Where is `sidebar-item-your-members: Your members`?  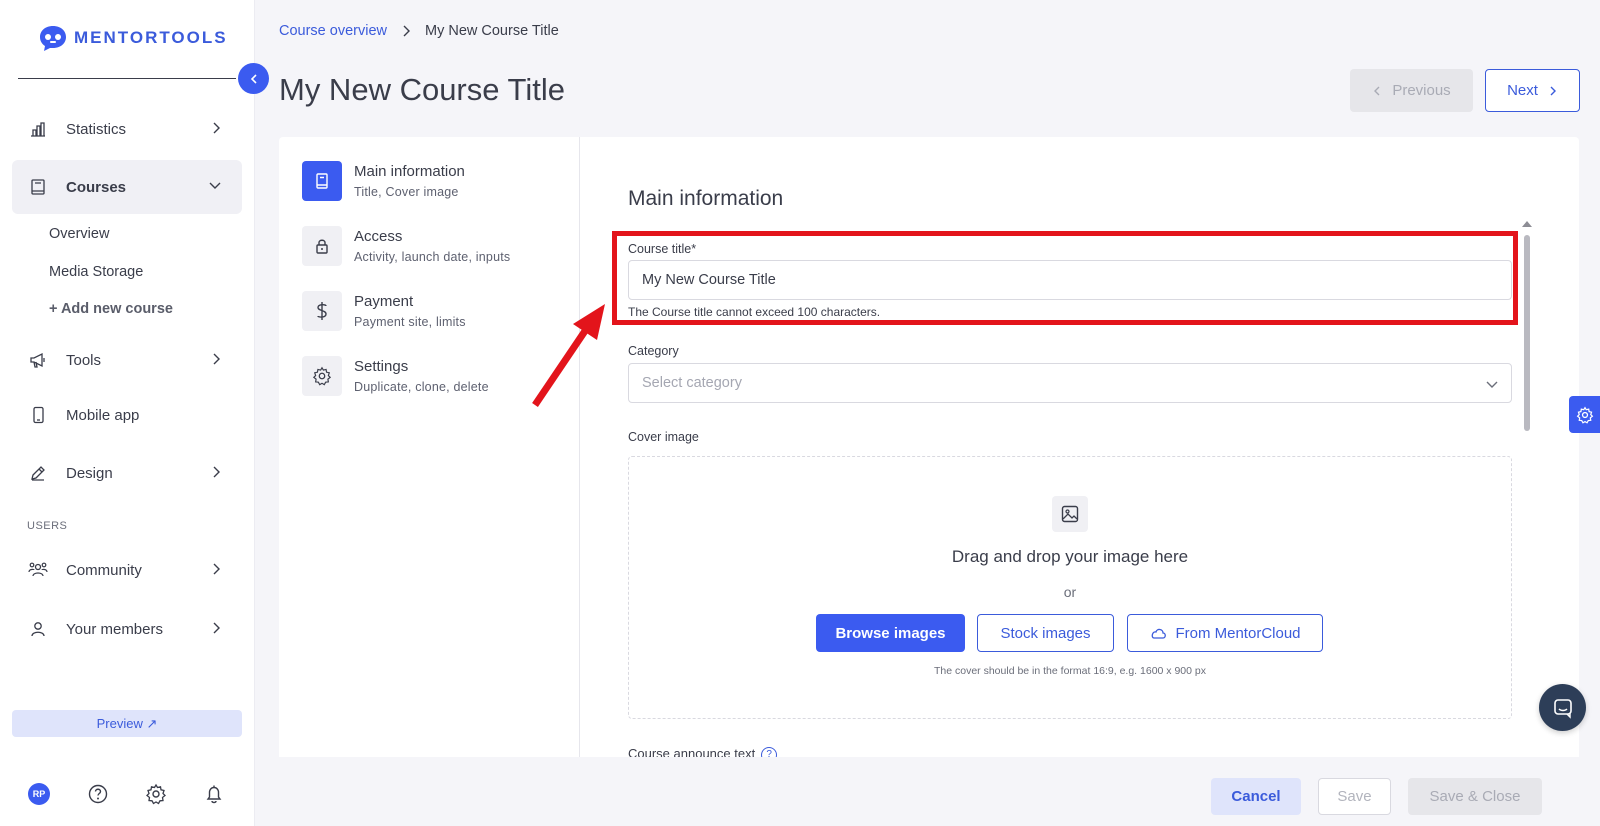
sidebar-item-your-members: Your members is located at coordinates (127, 629).